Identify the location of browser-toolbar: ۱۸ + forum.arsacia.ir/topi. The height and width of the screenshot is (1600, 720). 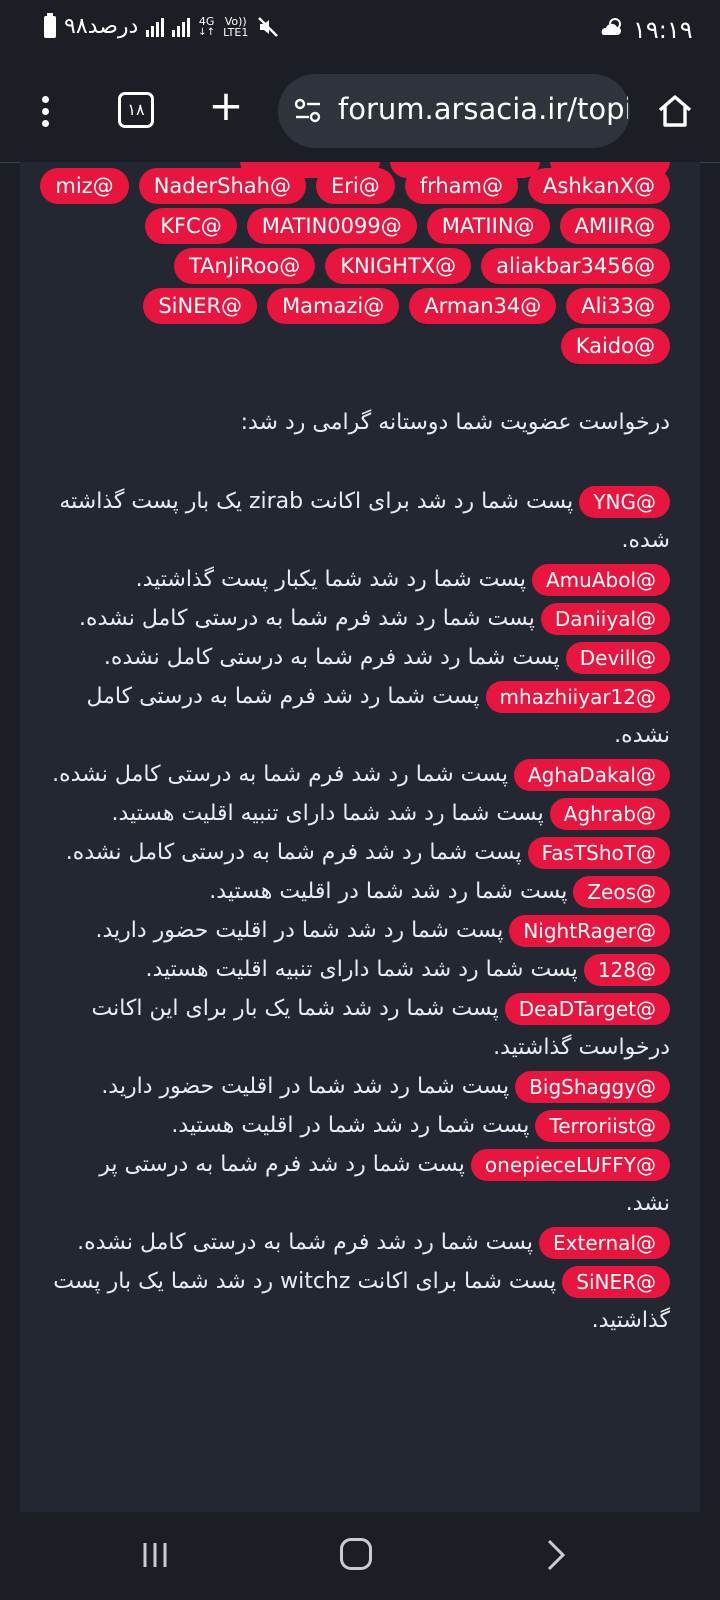
(360, 113).